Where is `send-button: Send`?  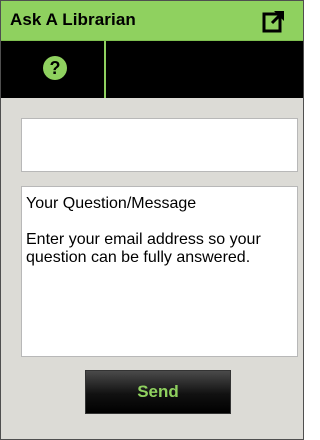
send-button: Send is located at coordinates (158, 392).